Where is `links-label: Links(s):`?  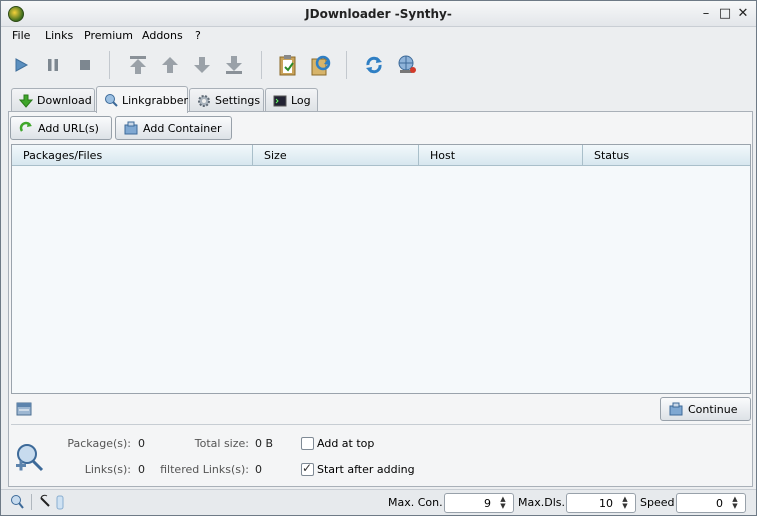 links-label: Links(s): is located at coordinates (107, 469).